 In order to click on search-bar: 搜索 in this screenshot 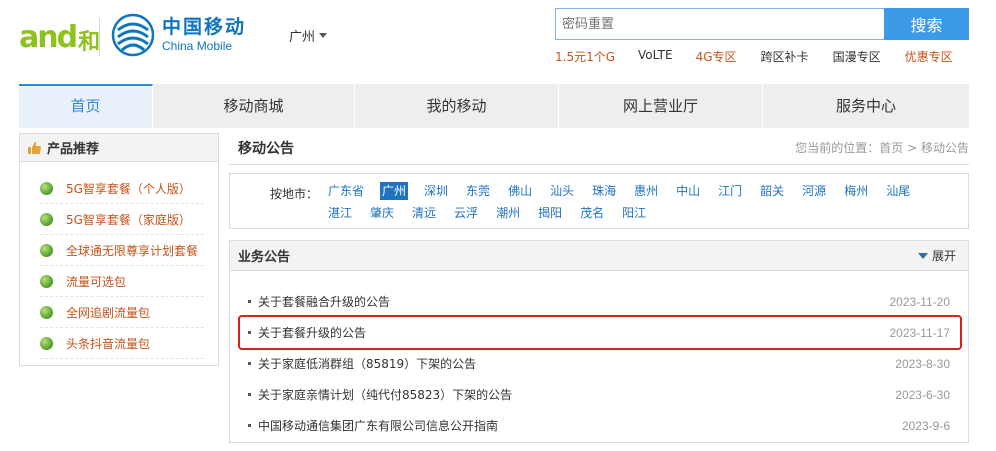, I will do `click(762, 24)`.